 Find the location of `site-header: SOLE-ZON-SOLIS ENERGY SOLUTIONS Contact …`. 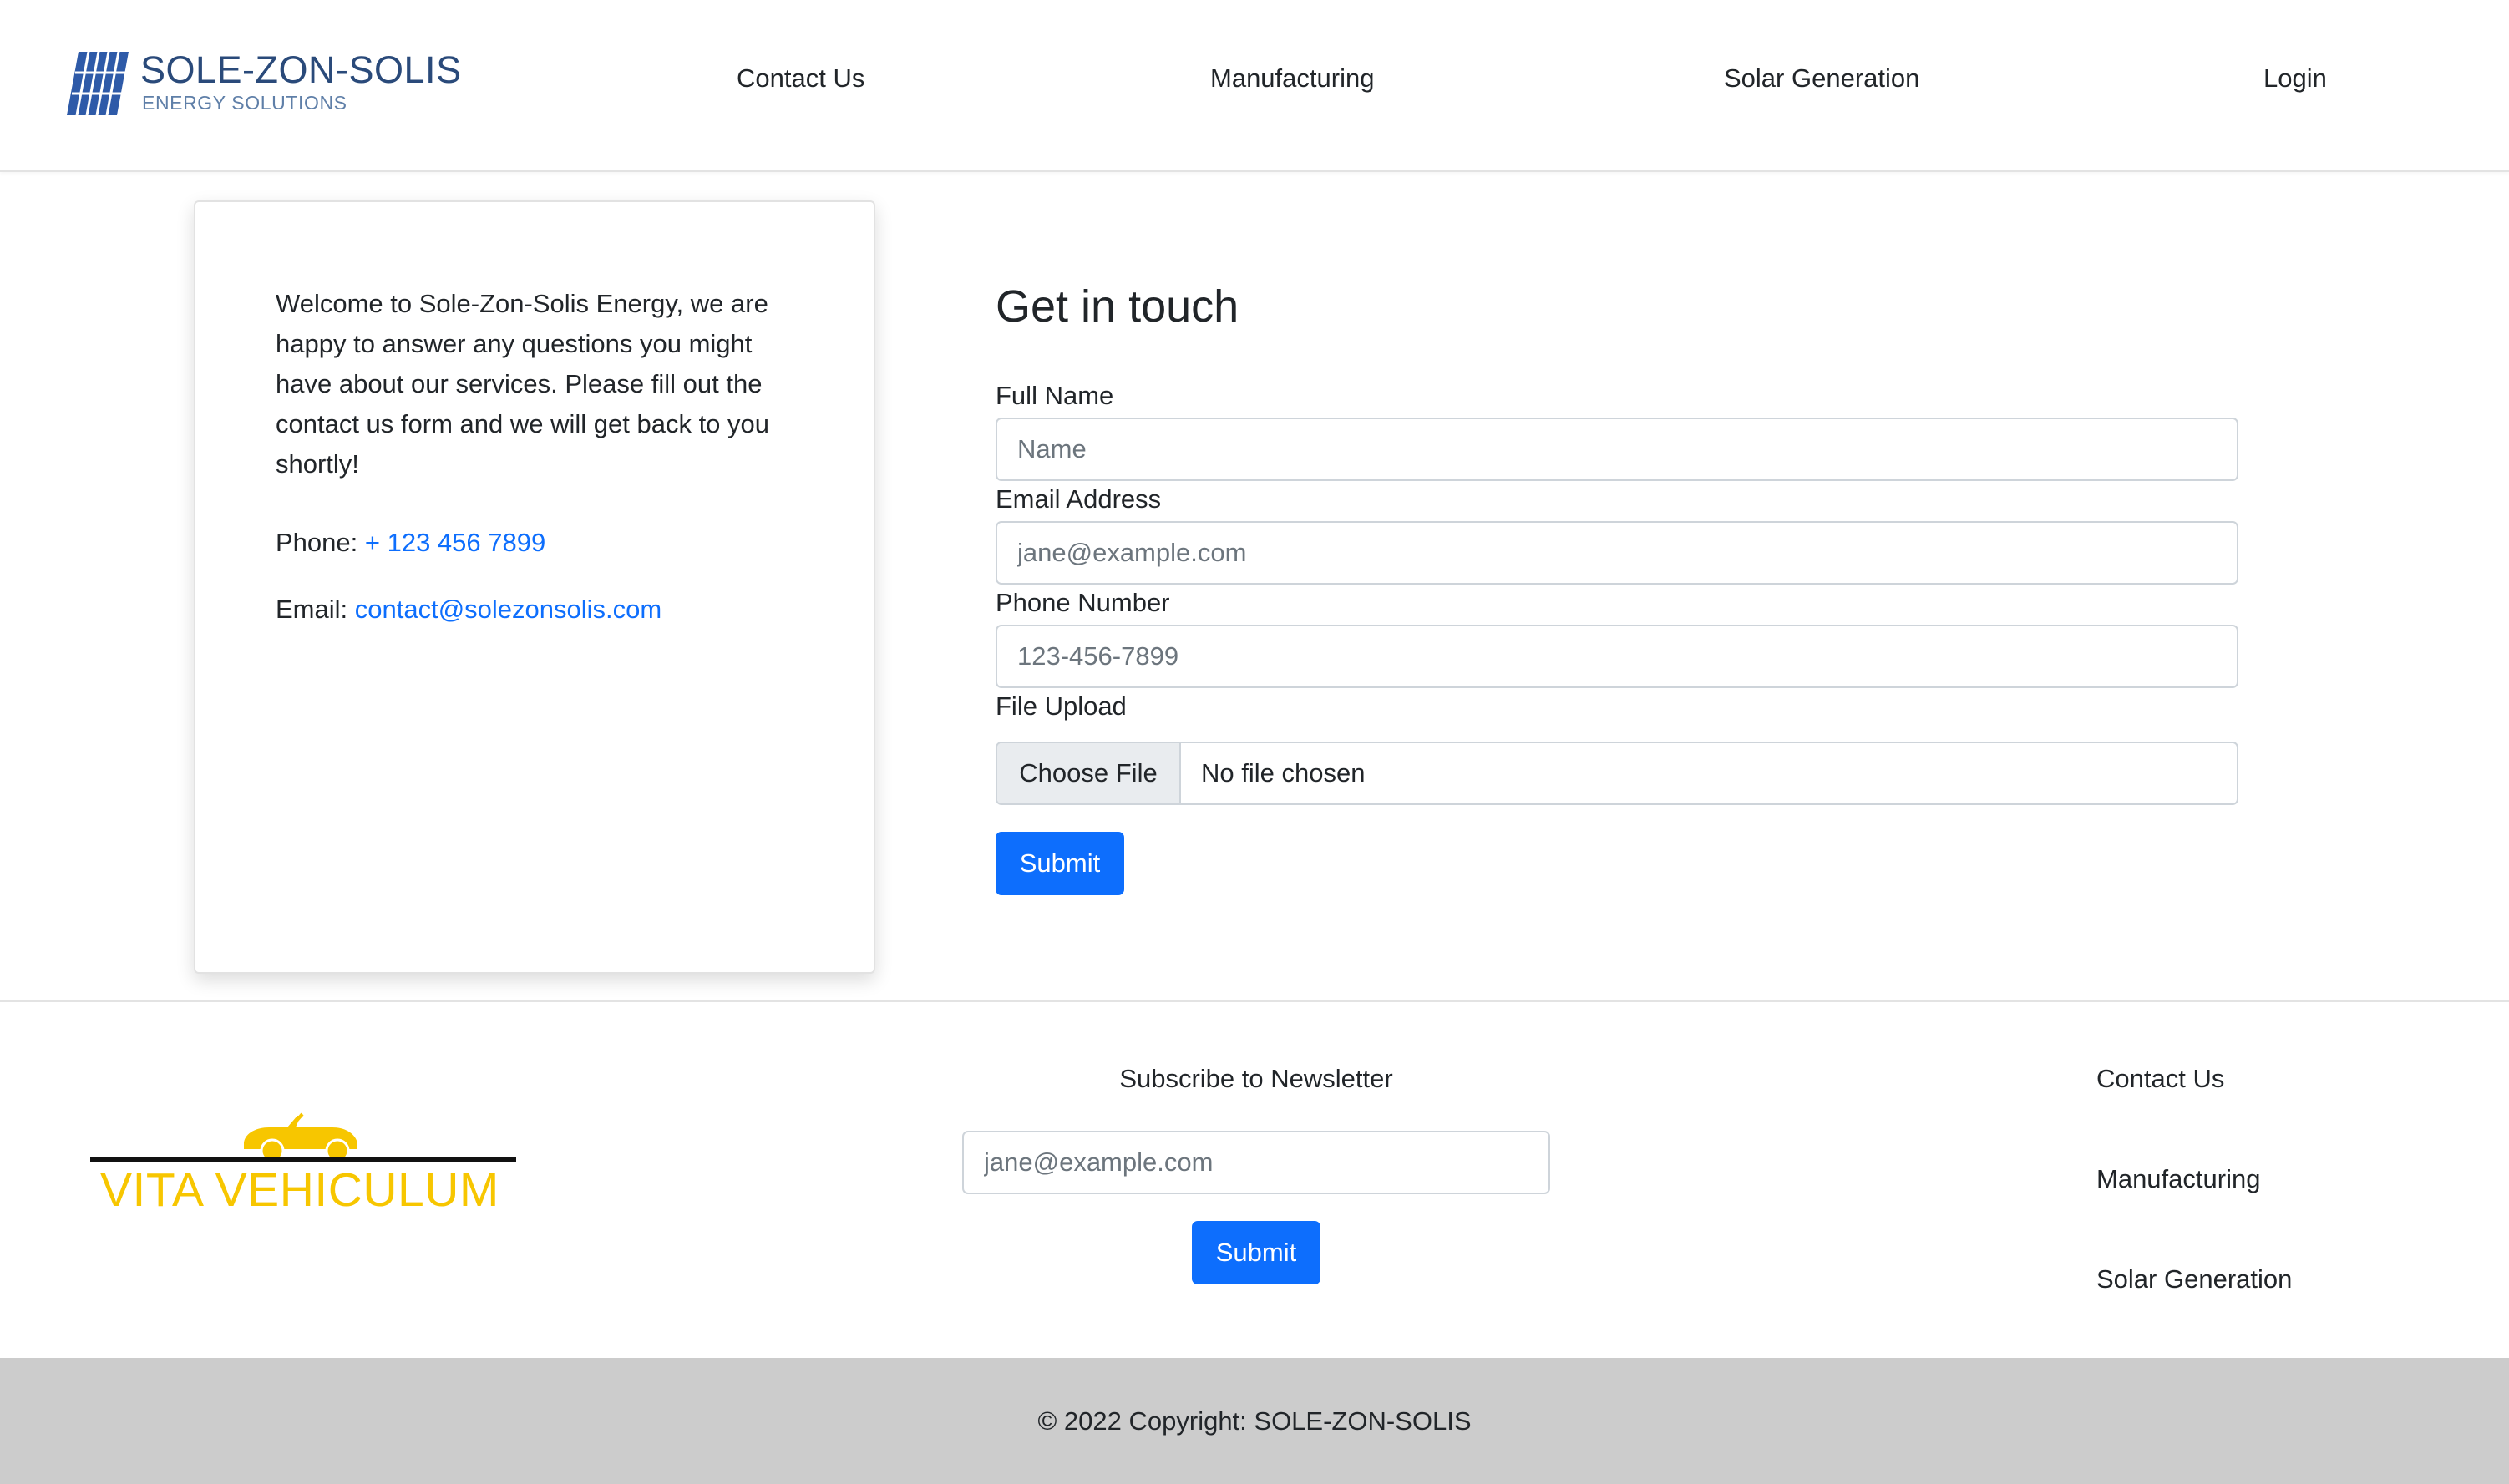

site-header: SOLE-ZON-SOLIS ENERGY SOLUTIONS Contact … is located at coordinates (1254, 86).